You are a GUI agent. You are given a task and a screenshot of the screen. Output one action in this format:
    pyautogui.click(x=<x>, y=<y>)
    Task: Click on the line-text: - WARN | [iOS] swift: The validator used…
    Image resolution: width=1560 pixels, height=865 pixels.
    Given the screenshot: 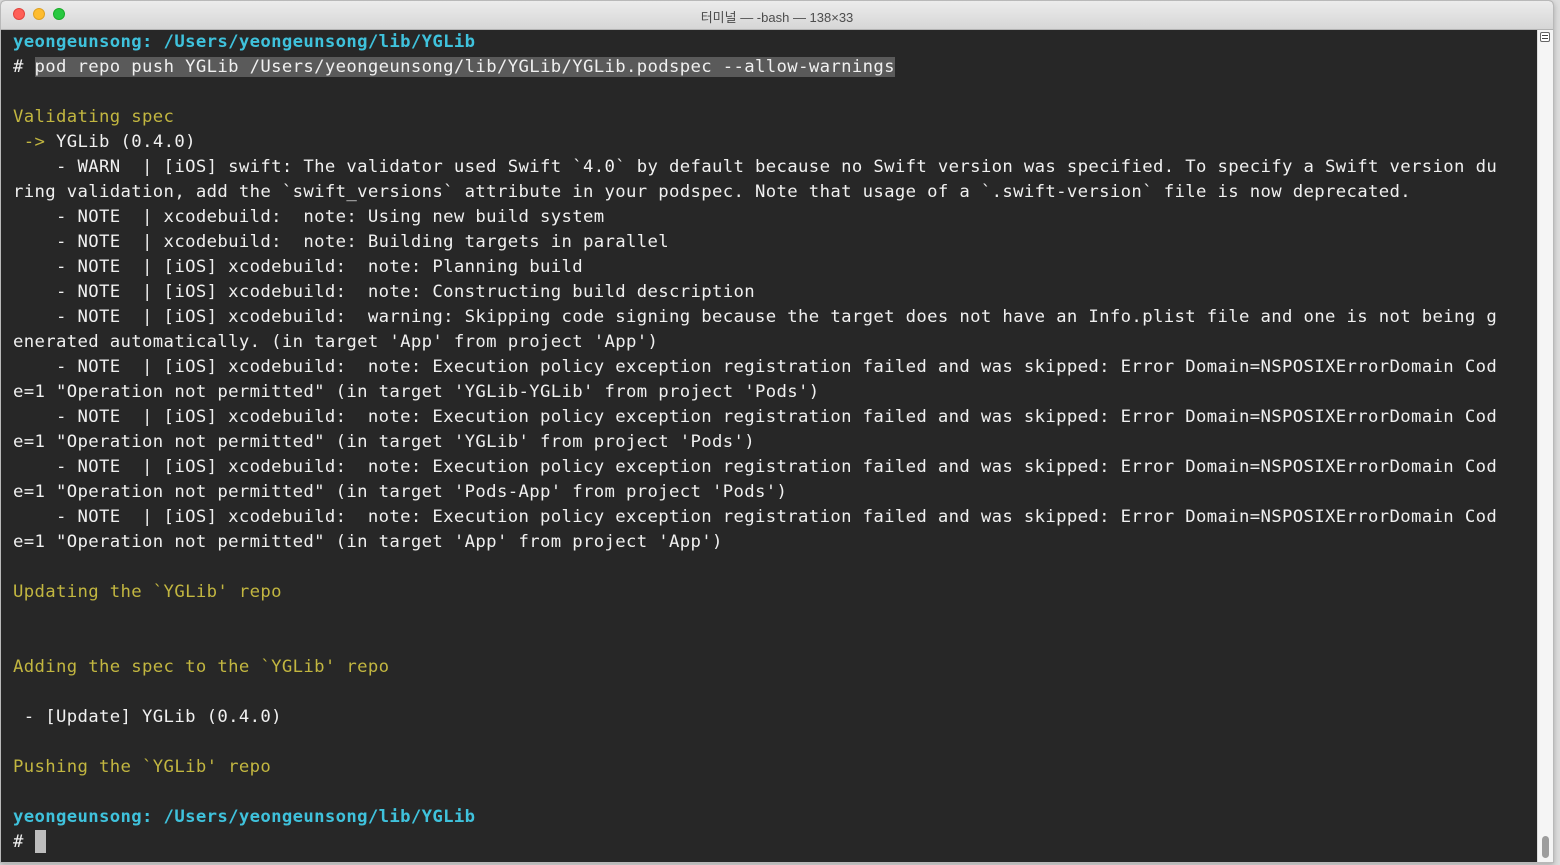 What is the action you would take?
    pyautogui.click(x=755, y=167)
    